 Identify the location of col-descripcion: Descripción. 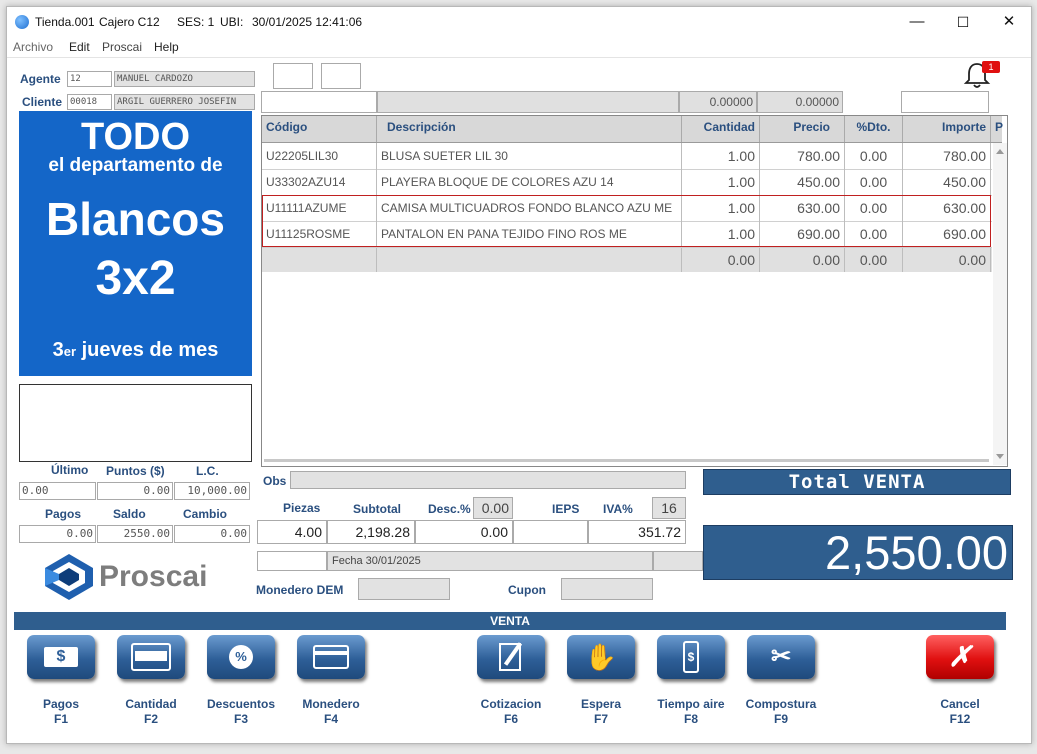
(529, 129).